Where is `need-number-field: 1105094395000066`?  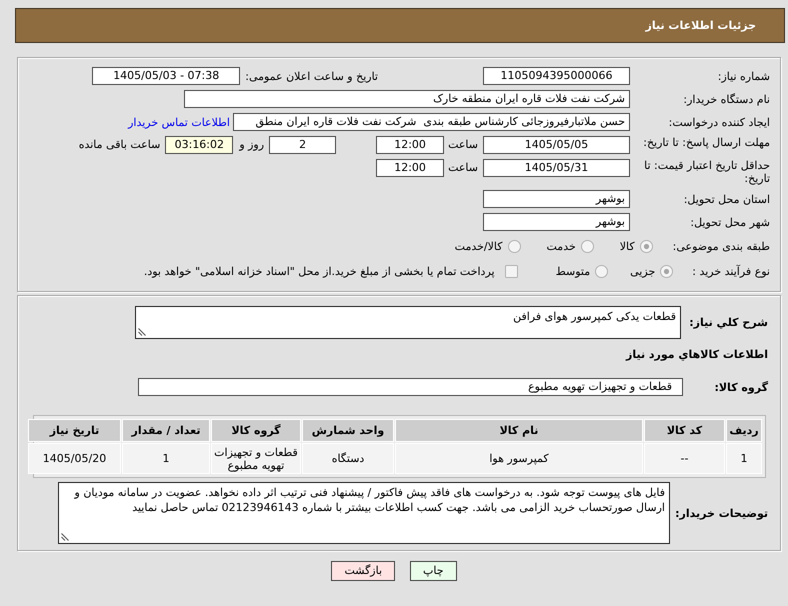
need-number-field: 1105094395000066 is located at coordinates (556, 76).